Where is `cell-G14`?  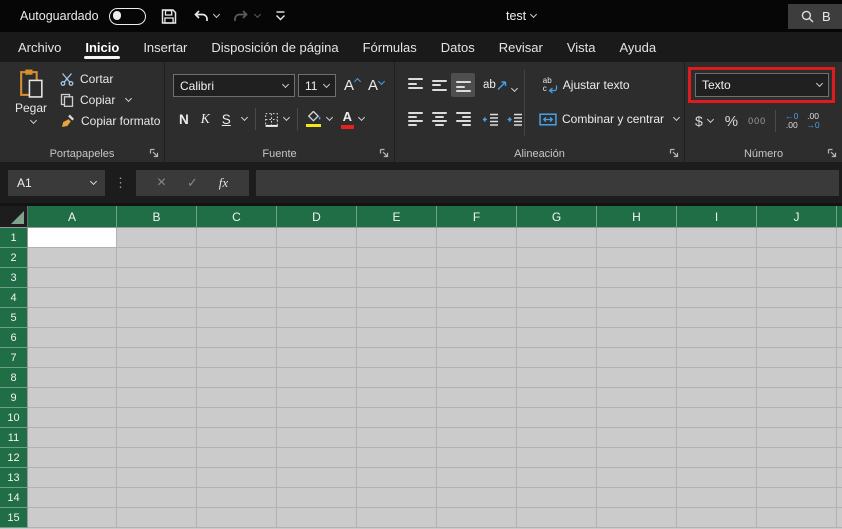
cell-G14 is located at coordinates (557, 498).